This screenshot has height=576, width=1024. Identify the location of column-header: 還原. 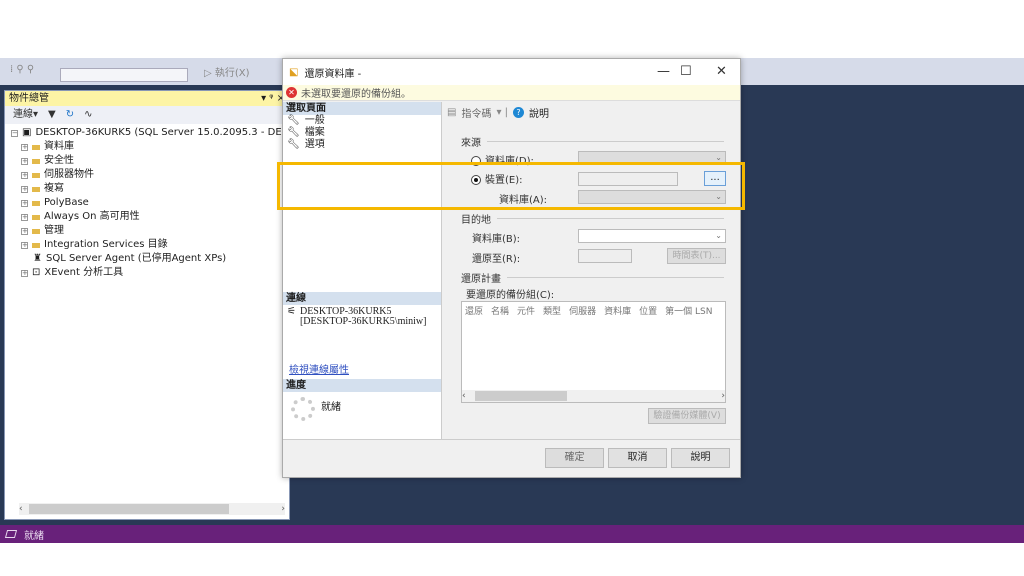
(474, 310).